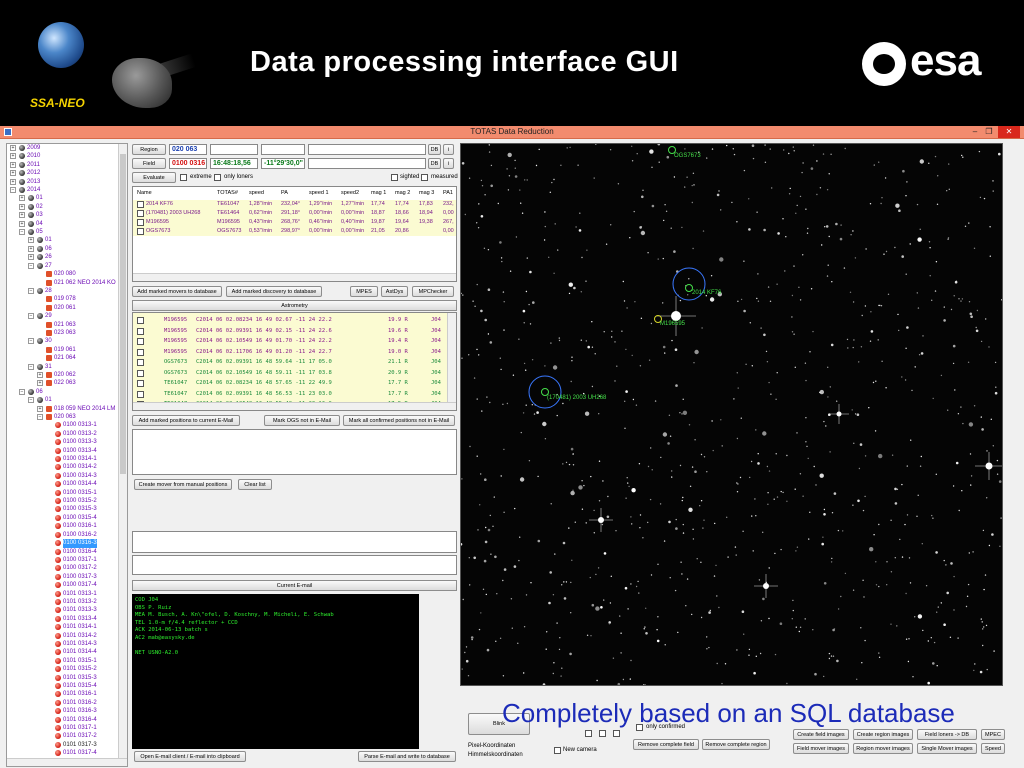 This screenshot has width=1024, height=768. What do you see at coordinates (67, 535) in the screenshot?
I see `tree-item: 0100 0316-2` at bounding box center [67, 535].